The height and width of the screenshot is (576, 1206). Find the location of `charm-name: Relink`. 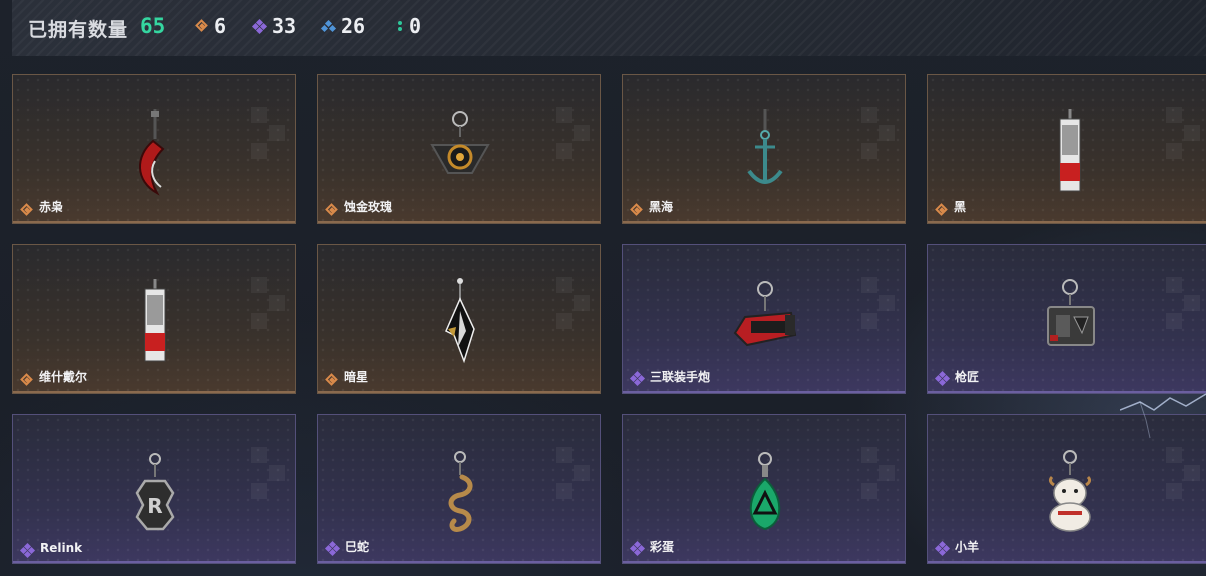

charm-name: Relink is located at coordinates (61, 548).